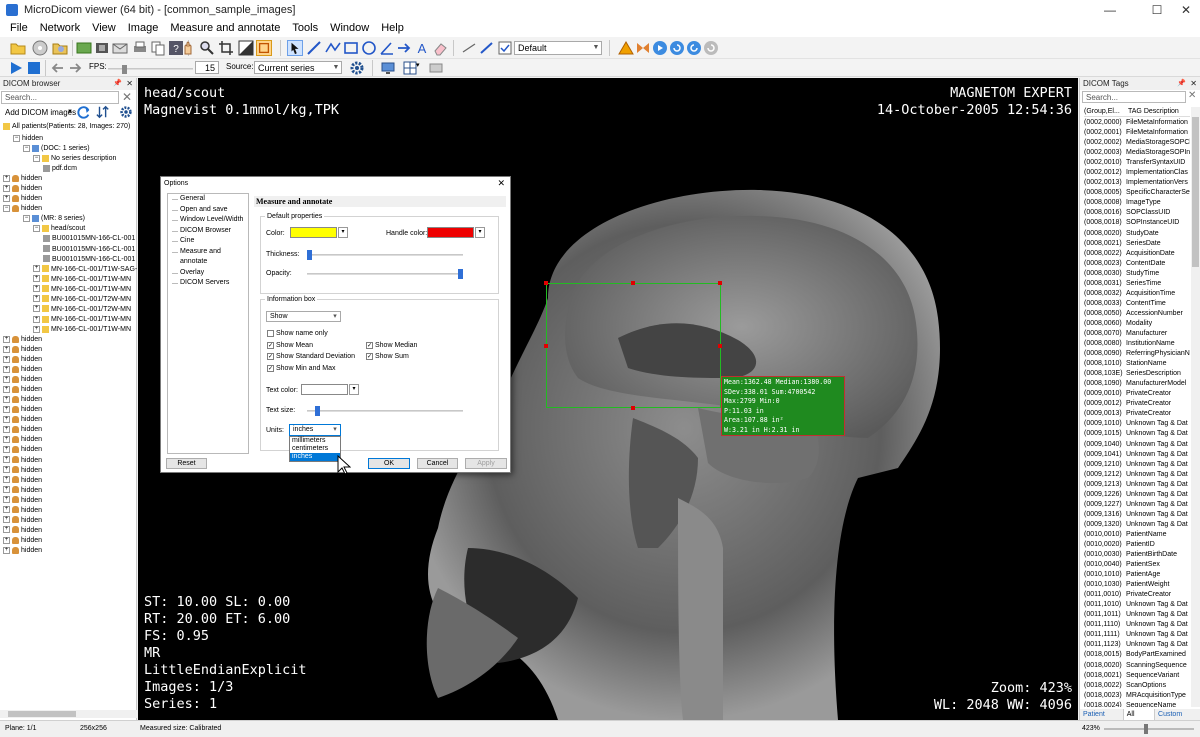  What do you see at coordinates (1137, 264) in the screenshot?
I see `tag-row: (0008,0023) ContentDate` at bounding box center [1137, 264].